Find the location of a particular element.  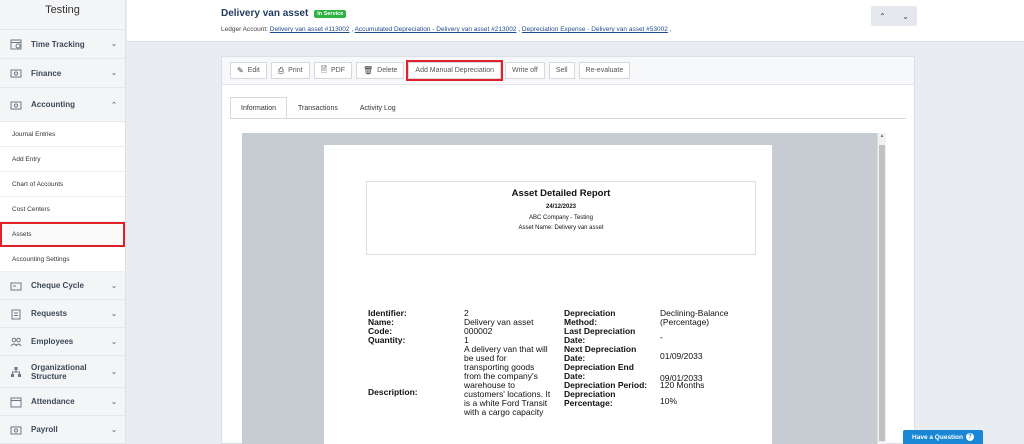

help-label: Have a Question is located at coordinates (937, 437).